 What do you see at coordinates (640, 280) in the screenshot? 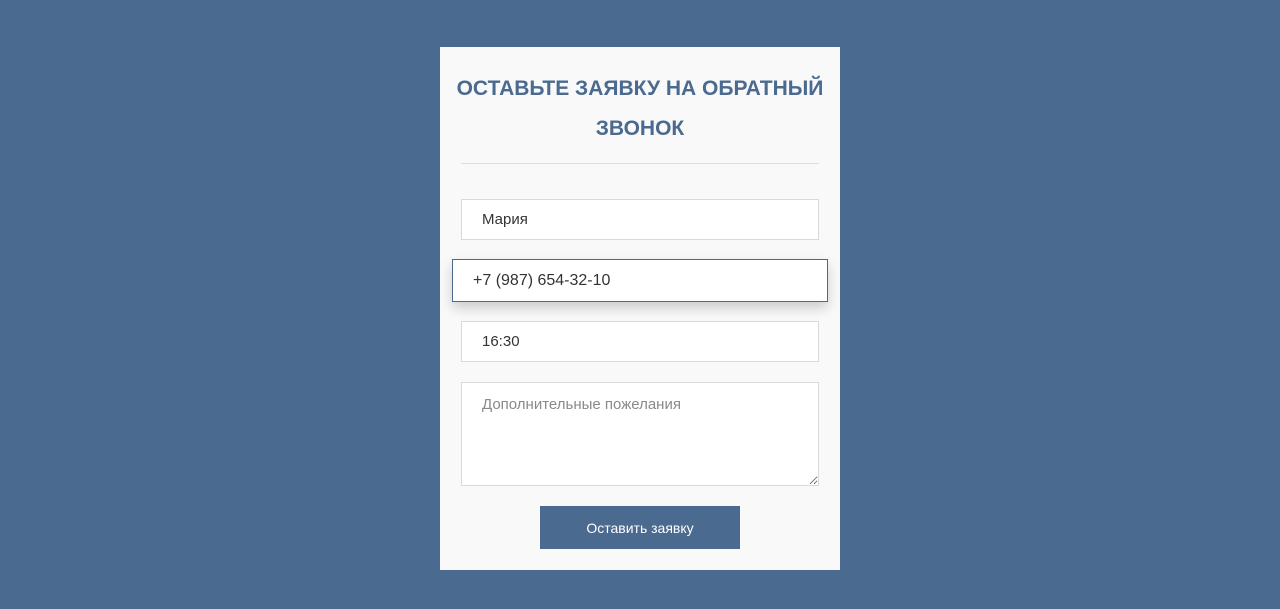
I see `phone-input` at bounding box center [640, 280].